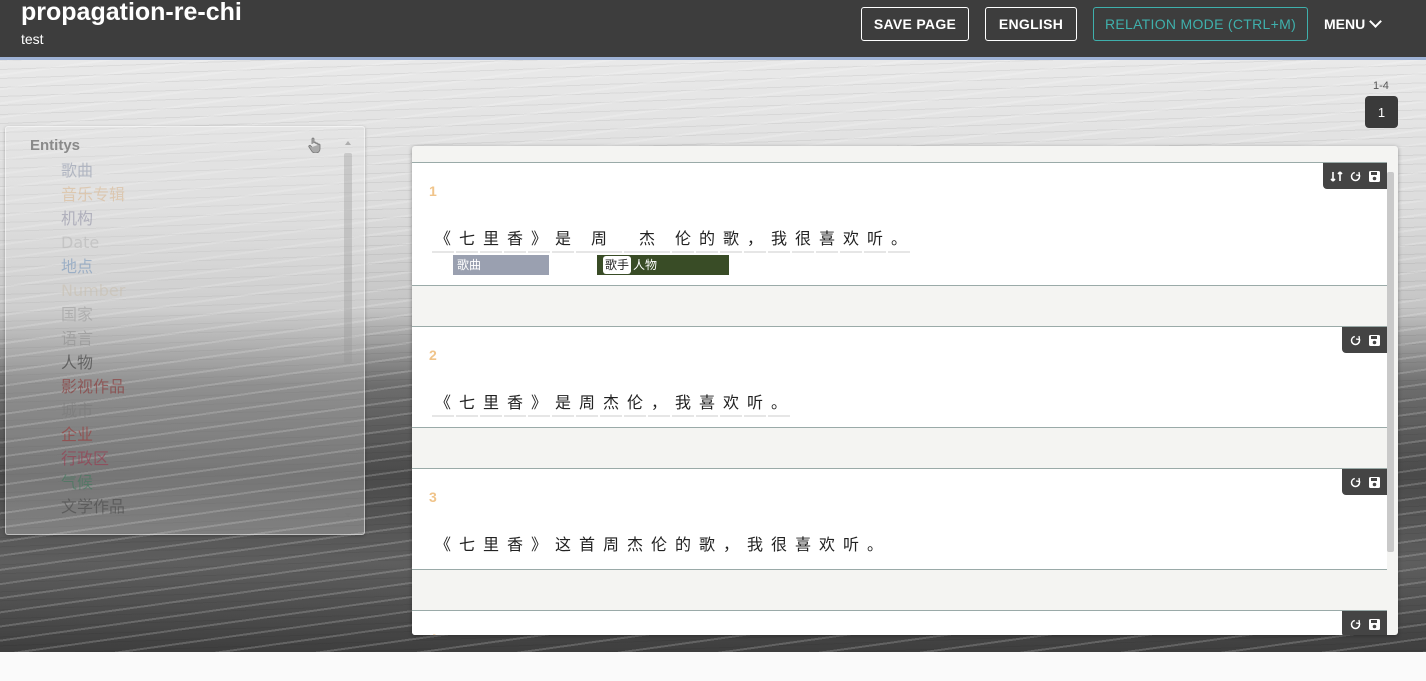  What do you see at coordinates (93, 363) in the screenshot?
I see `entity-type-item: 人物` at bounding box center [93, 363].